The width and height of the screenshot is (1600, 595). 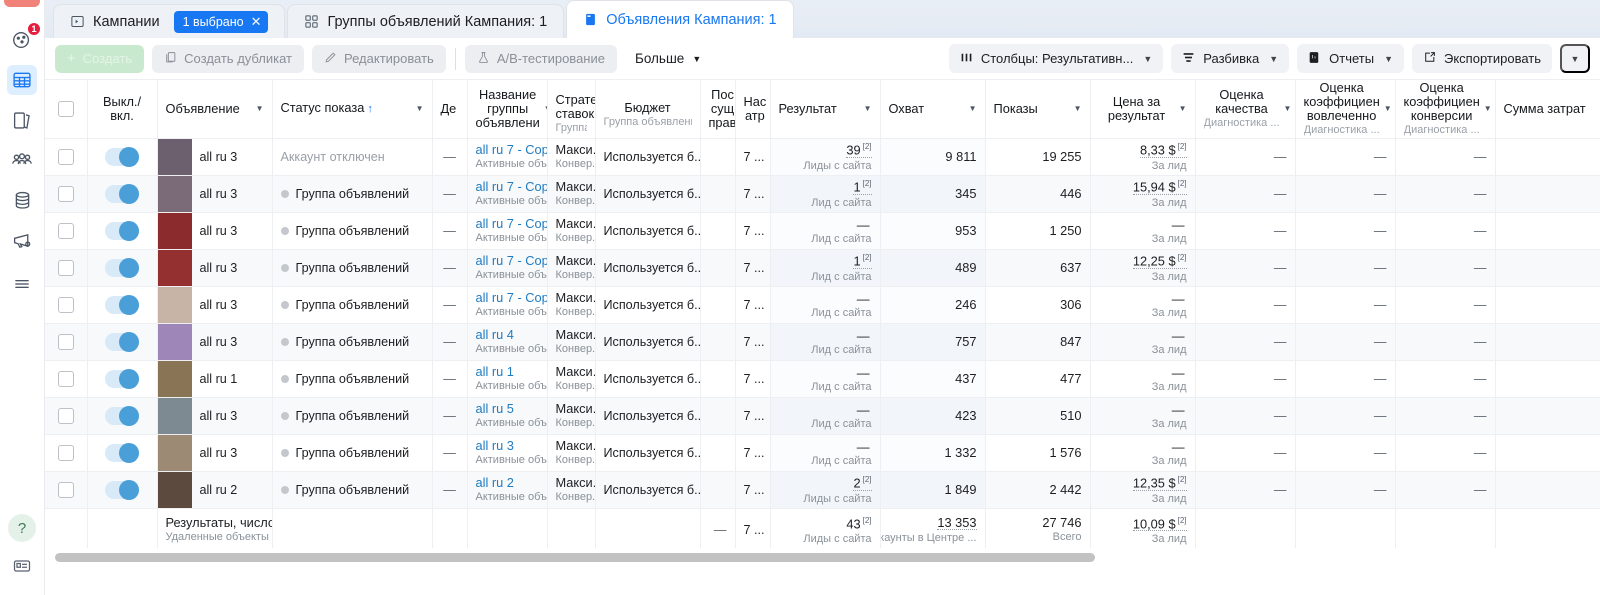 I want to click on export-button: Экспортировать, so click(x=1482, y=58).